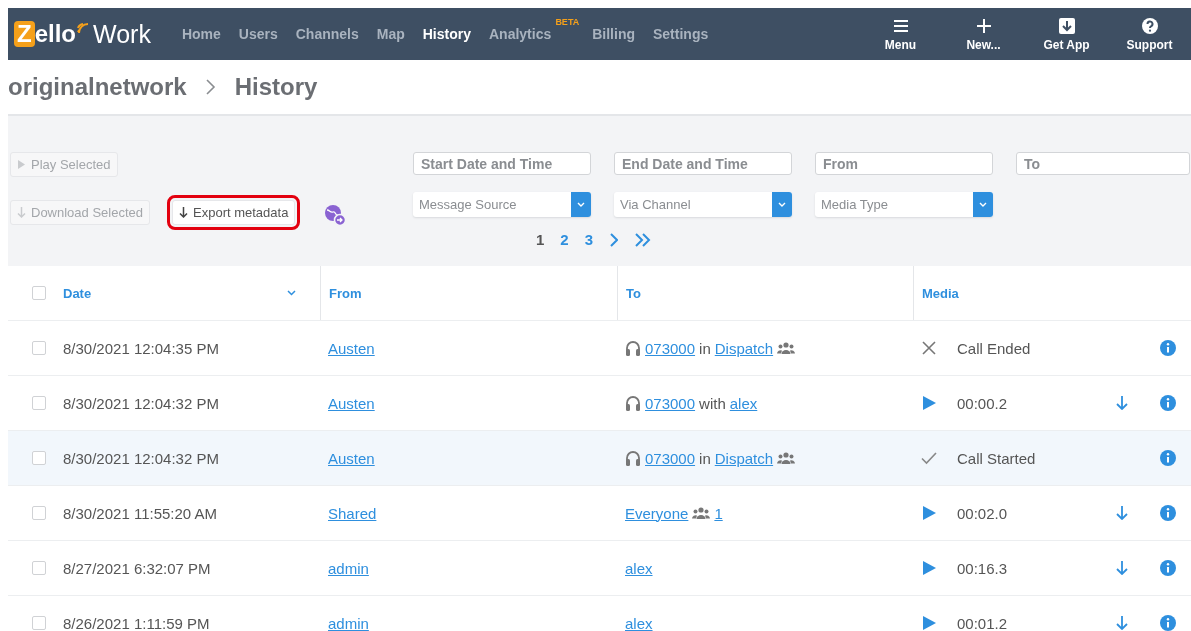 The image size is (1191, 631). What do you see at coordinates (258, 34) in the screenshot?
I see `nav-link: Users` at bounding box center [258, 34].